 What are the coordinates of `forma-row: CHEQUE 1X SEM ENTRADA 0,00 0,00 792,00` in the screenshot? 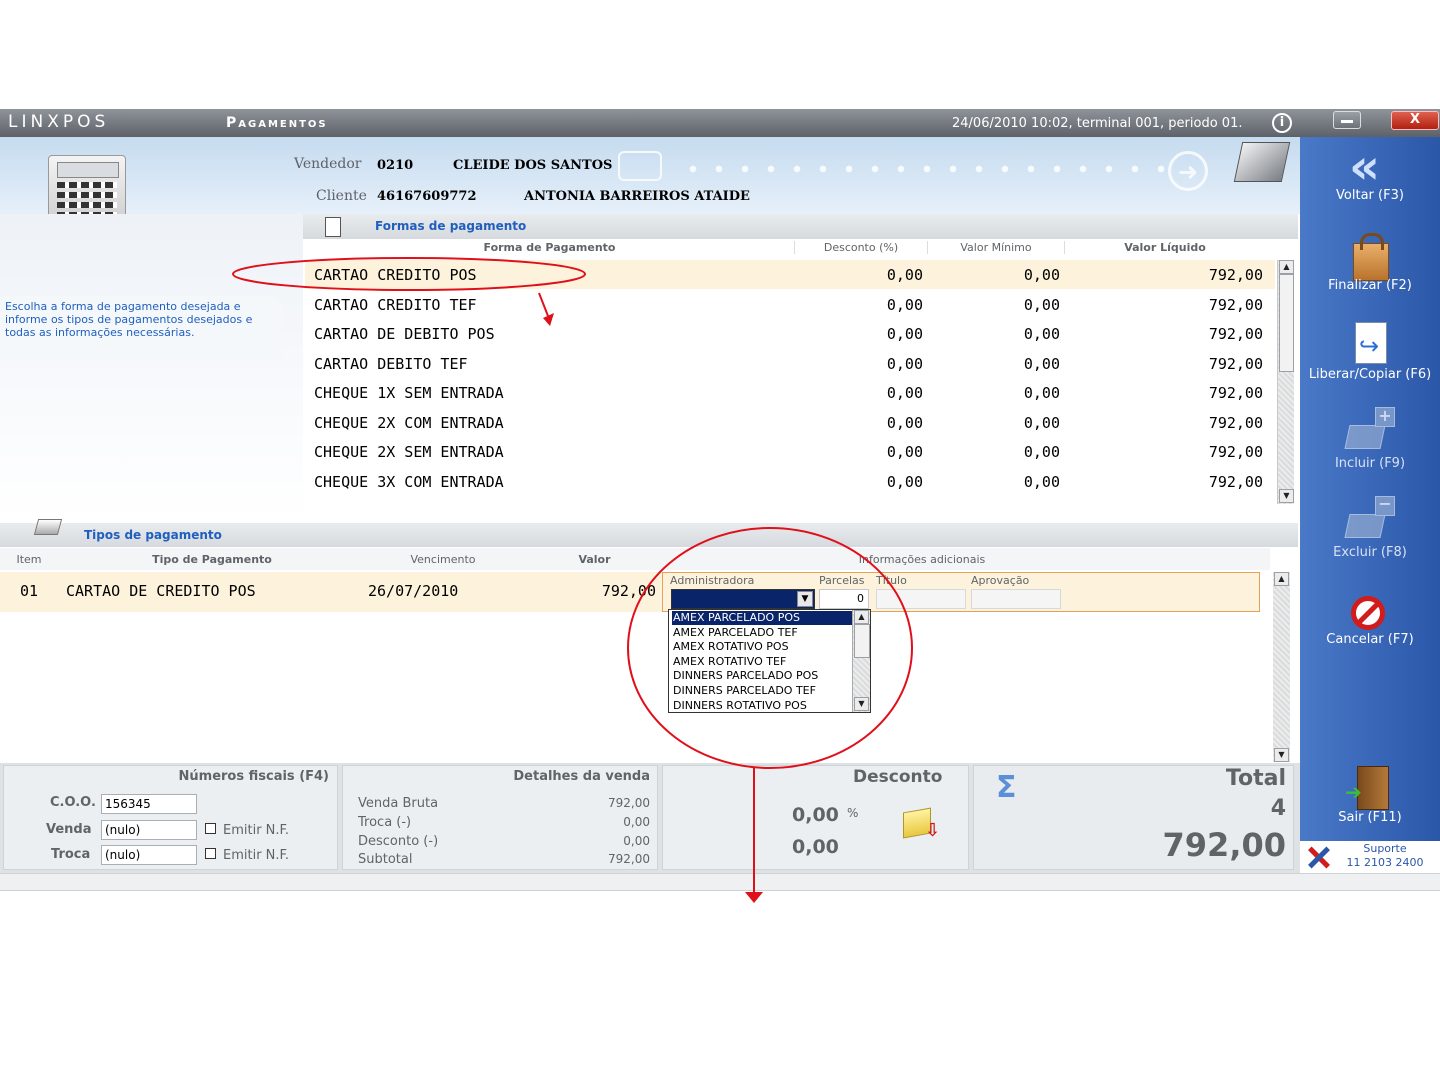 It's located at (790, 392).